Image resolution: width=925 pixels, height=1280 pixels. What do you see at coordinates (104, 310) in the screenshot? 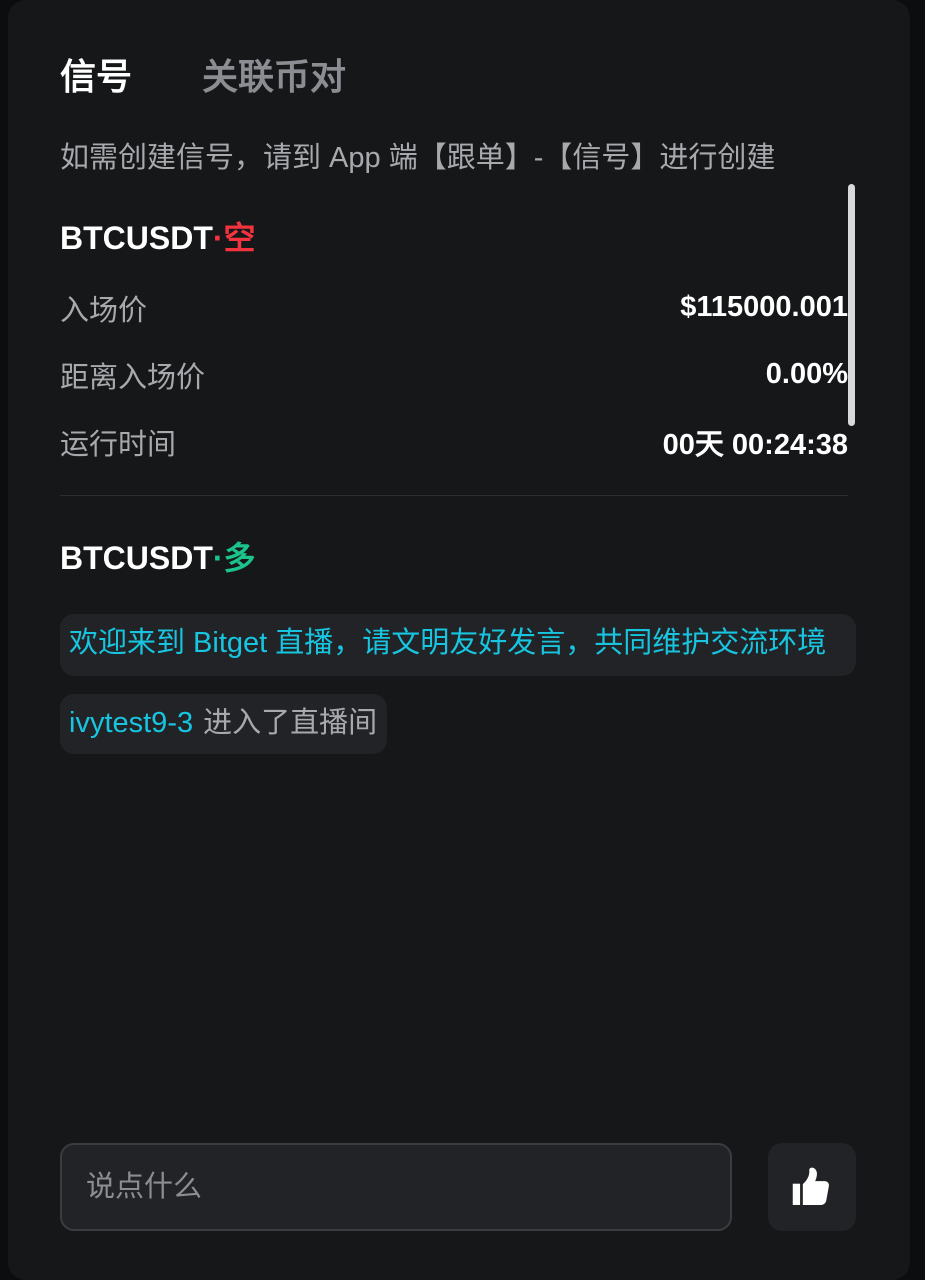
I see `entry-price-label: 入场价` at bounding box center [104, 310].